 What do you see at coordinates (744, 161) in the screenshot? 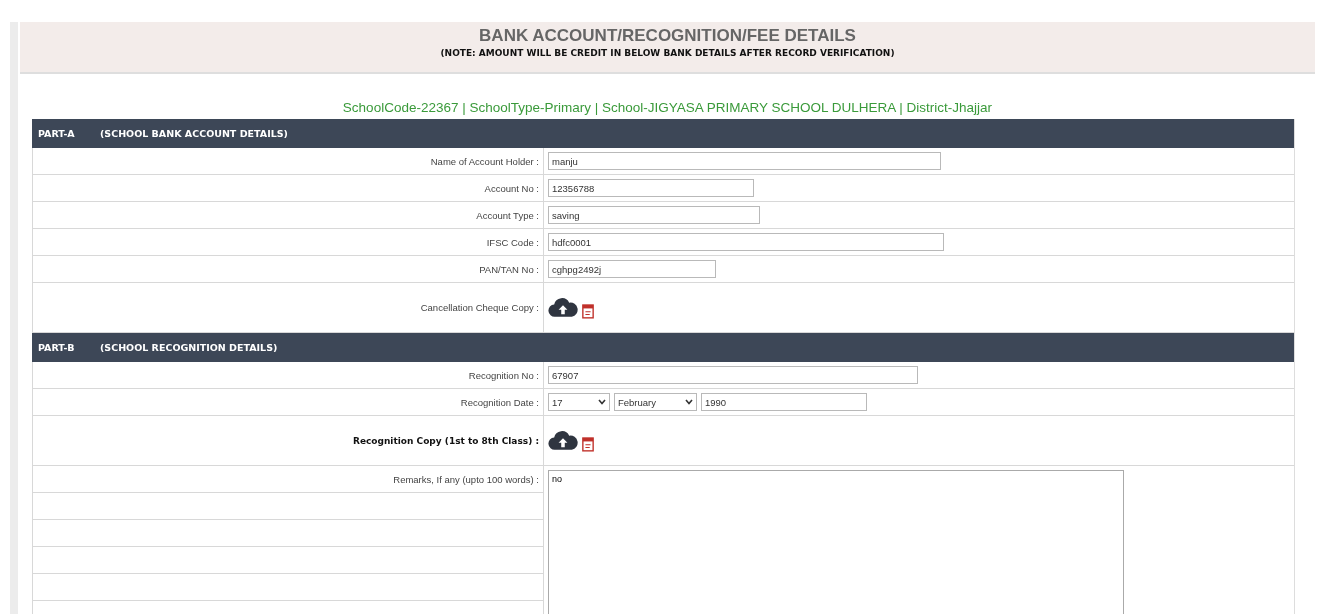
I see `input-field: manju` at bounding box center [744, 161].